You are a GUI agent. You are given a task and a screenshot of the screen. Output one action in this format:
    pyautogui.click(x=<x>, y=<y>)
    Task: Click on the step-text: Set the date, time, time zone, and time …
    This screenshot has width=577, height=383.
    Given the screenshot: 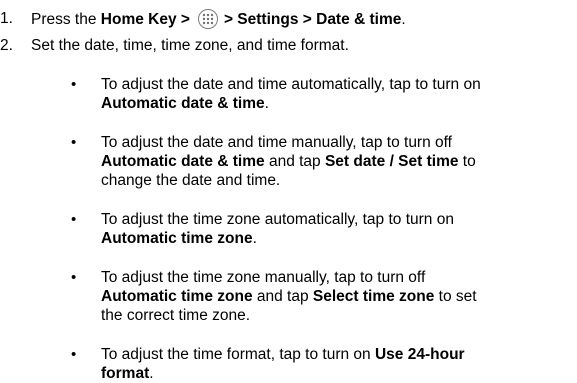 What is the action you would take?
    pyautogui.click(x=190, y=45)
    